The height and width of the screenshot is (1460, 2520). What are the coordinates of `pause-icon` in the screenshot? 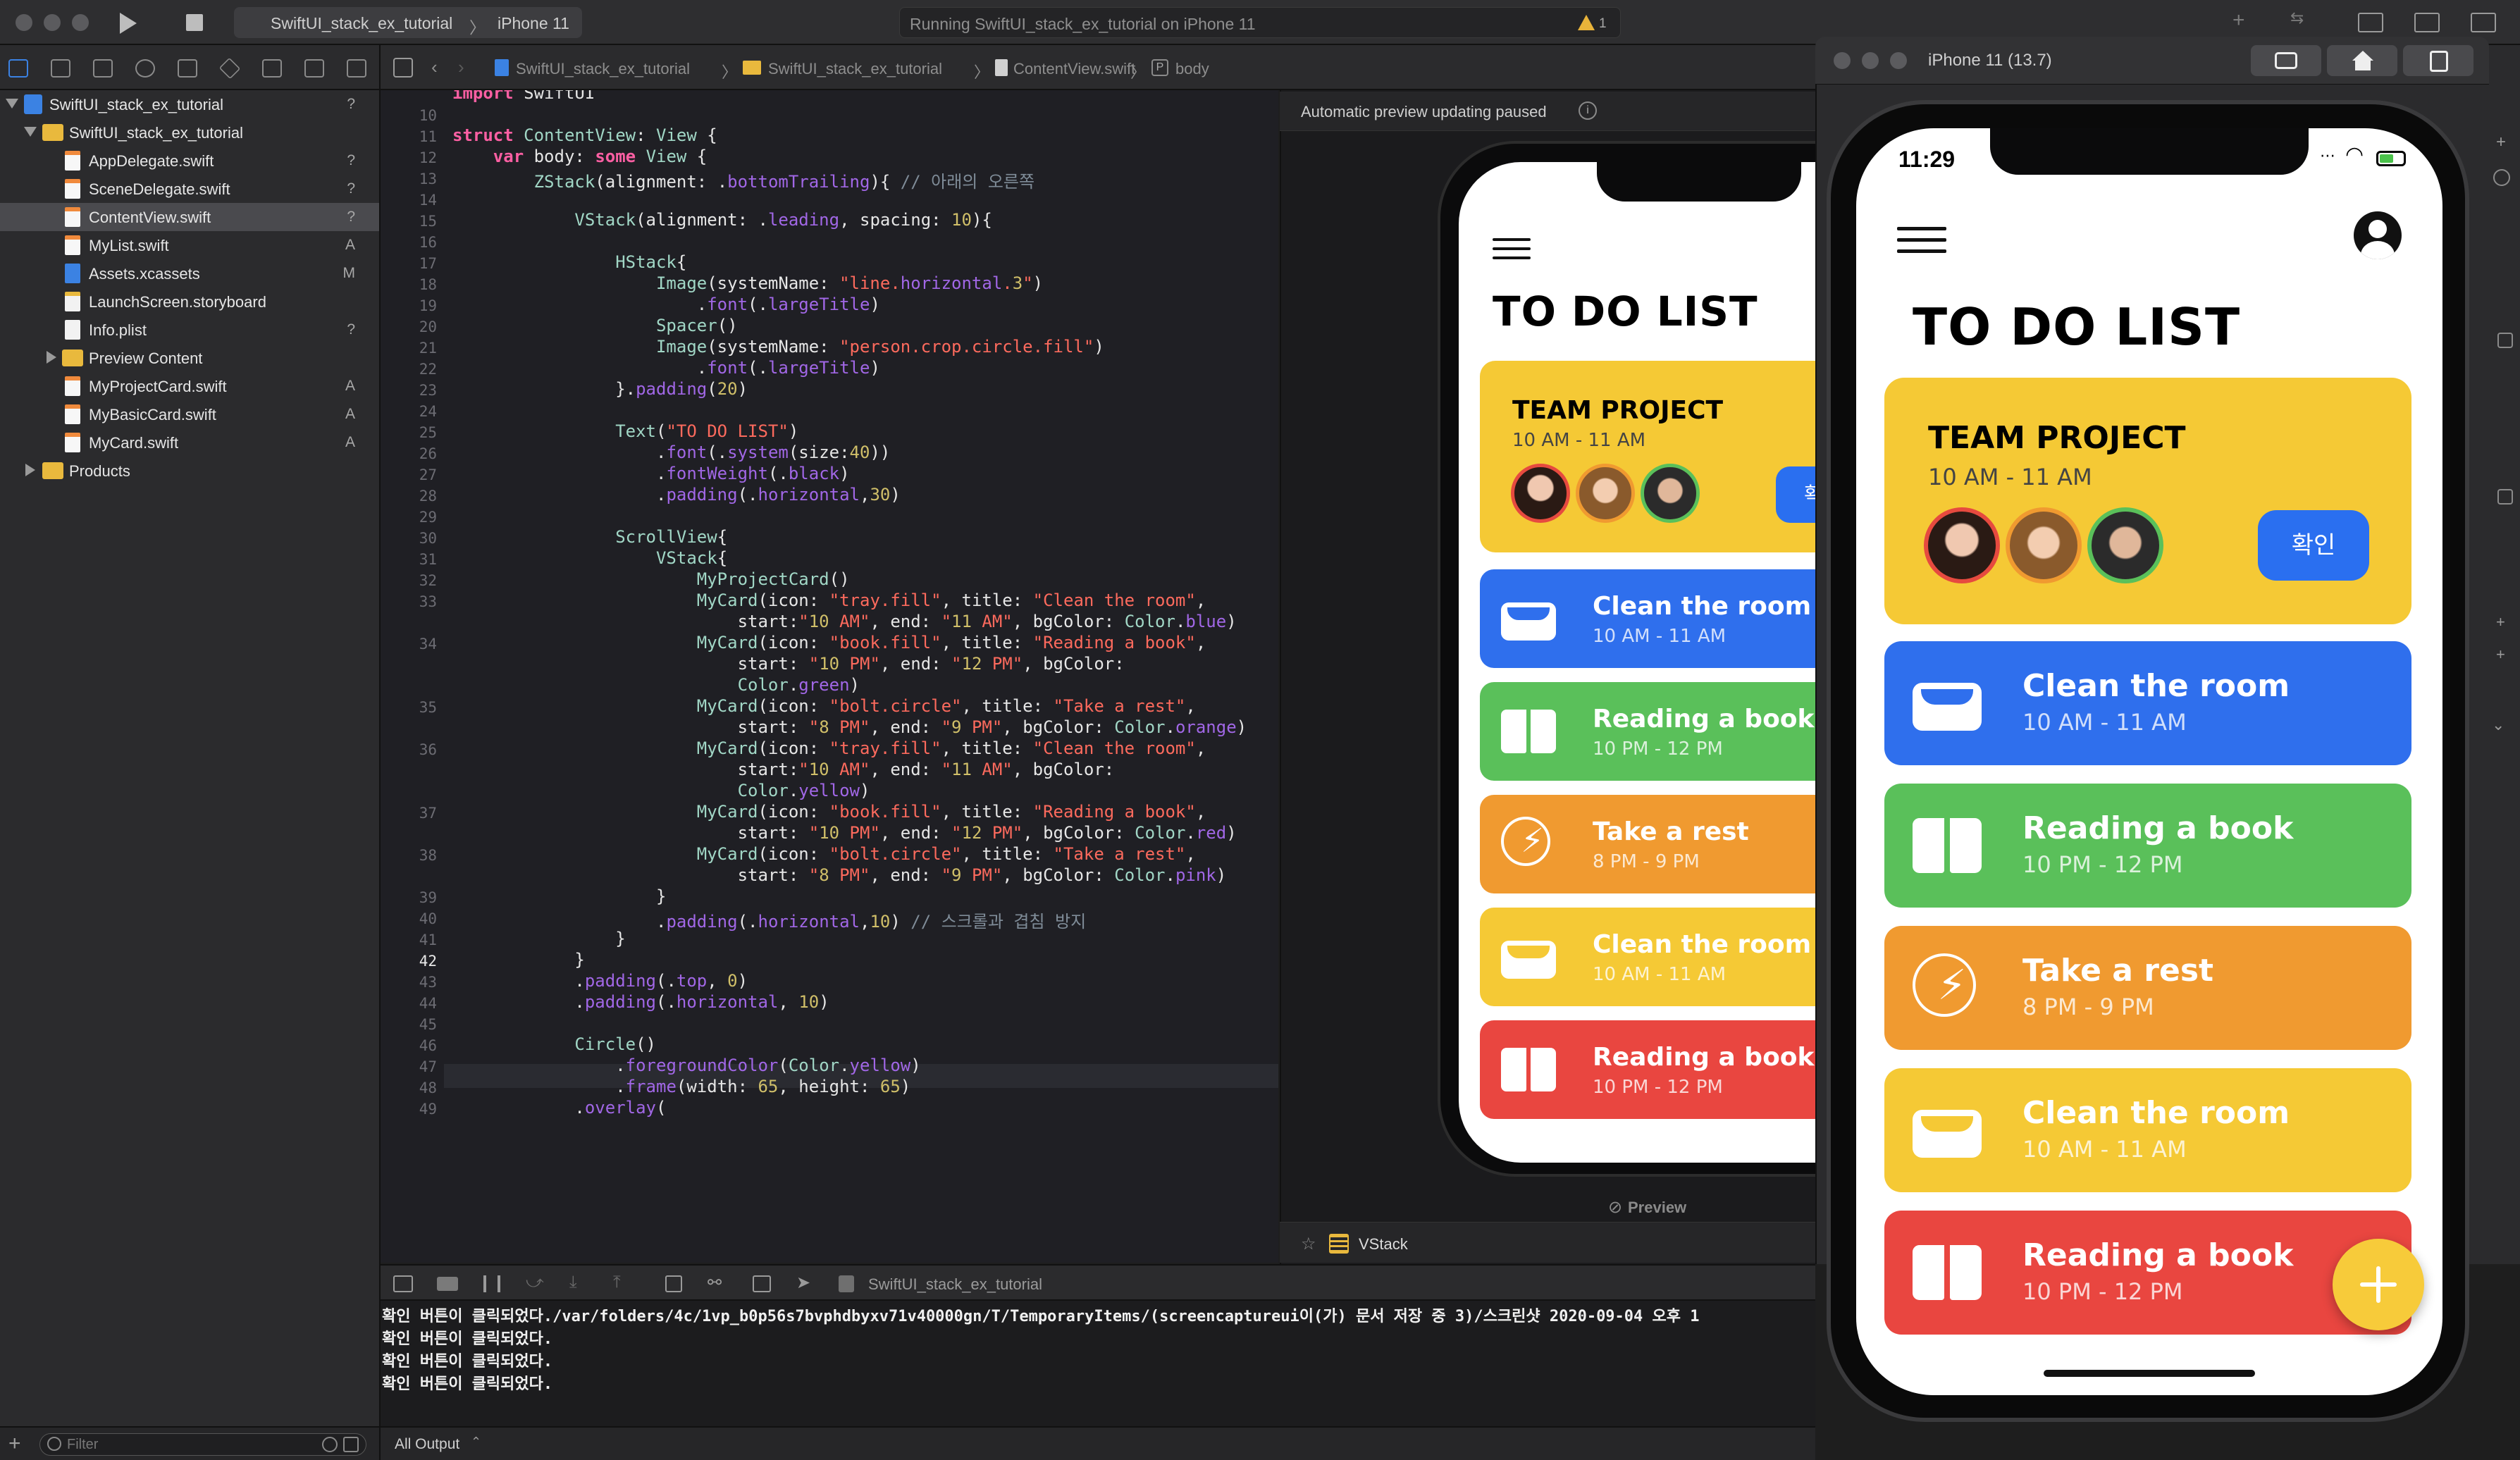 It's located at (491, 1283).